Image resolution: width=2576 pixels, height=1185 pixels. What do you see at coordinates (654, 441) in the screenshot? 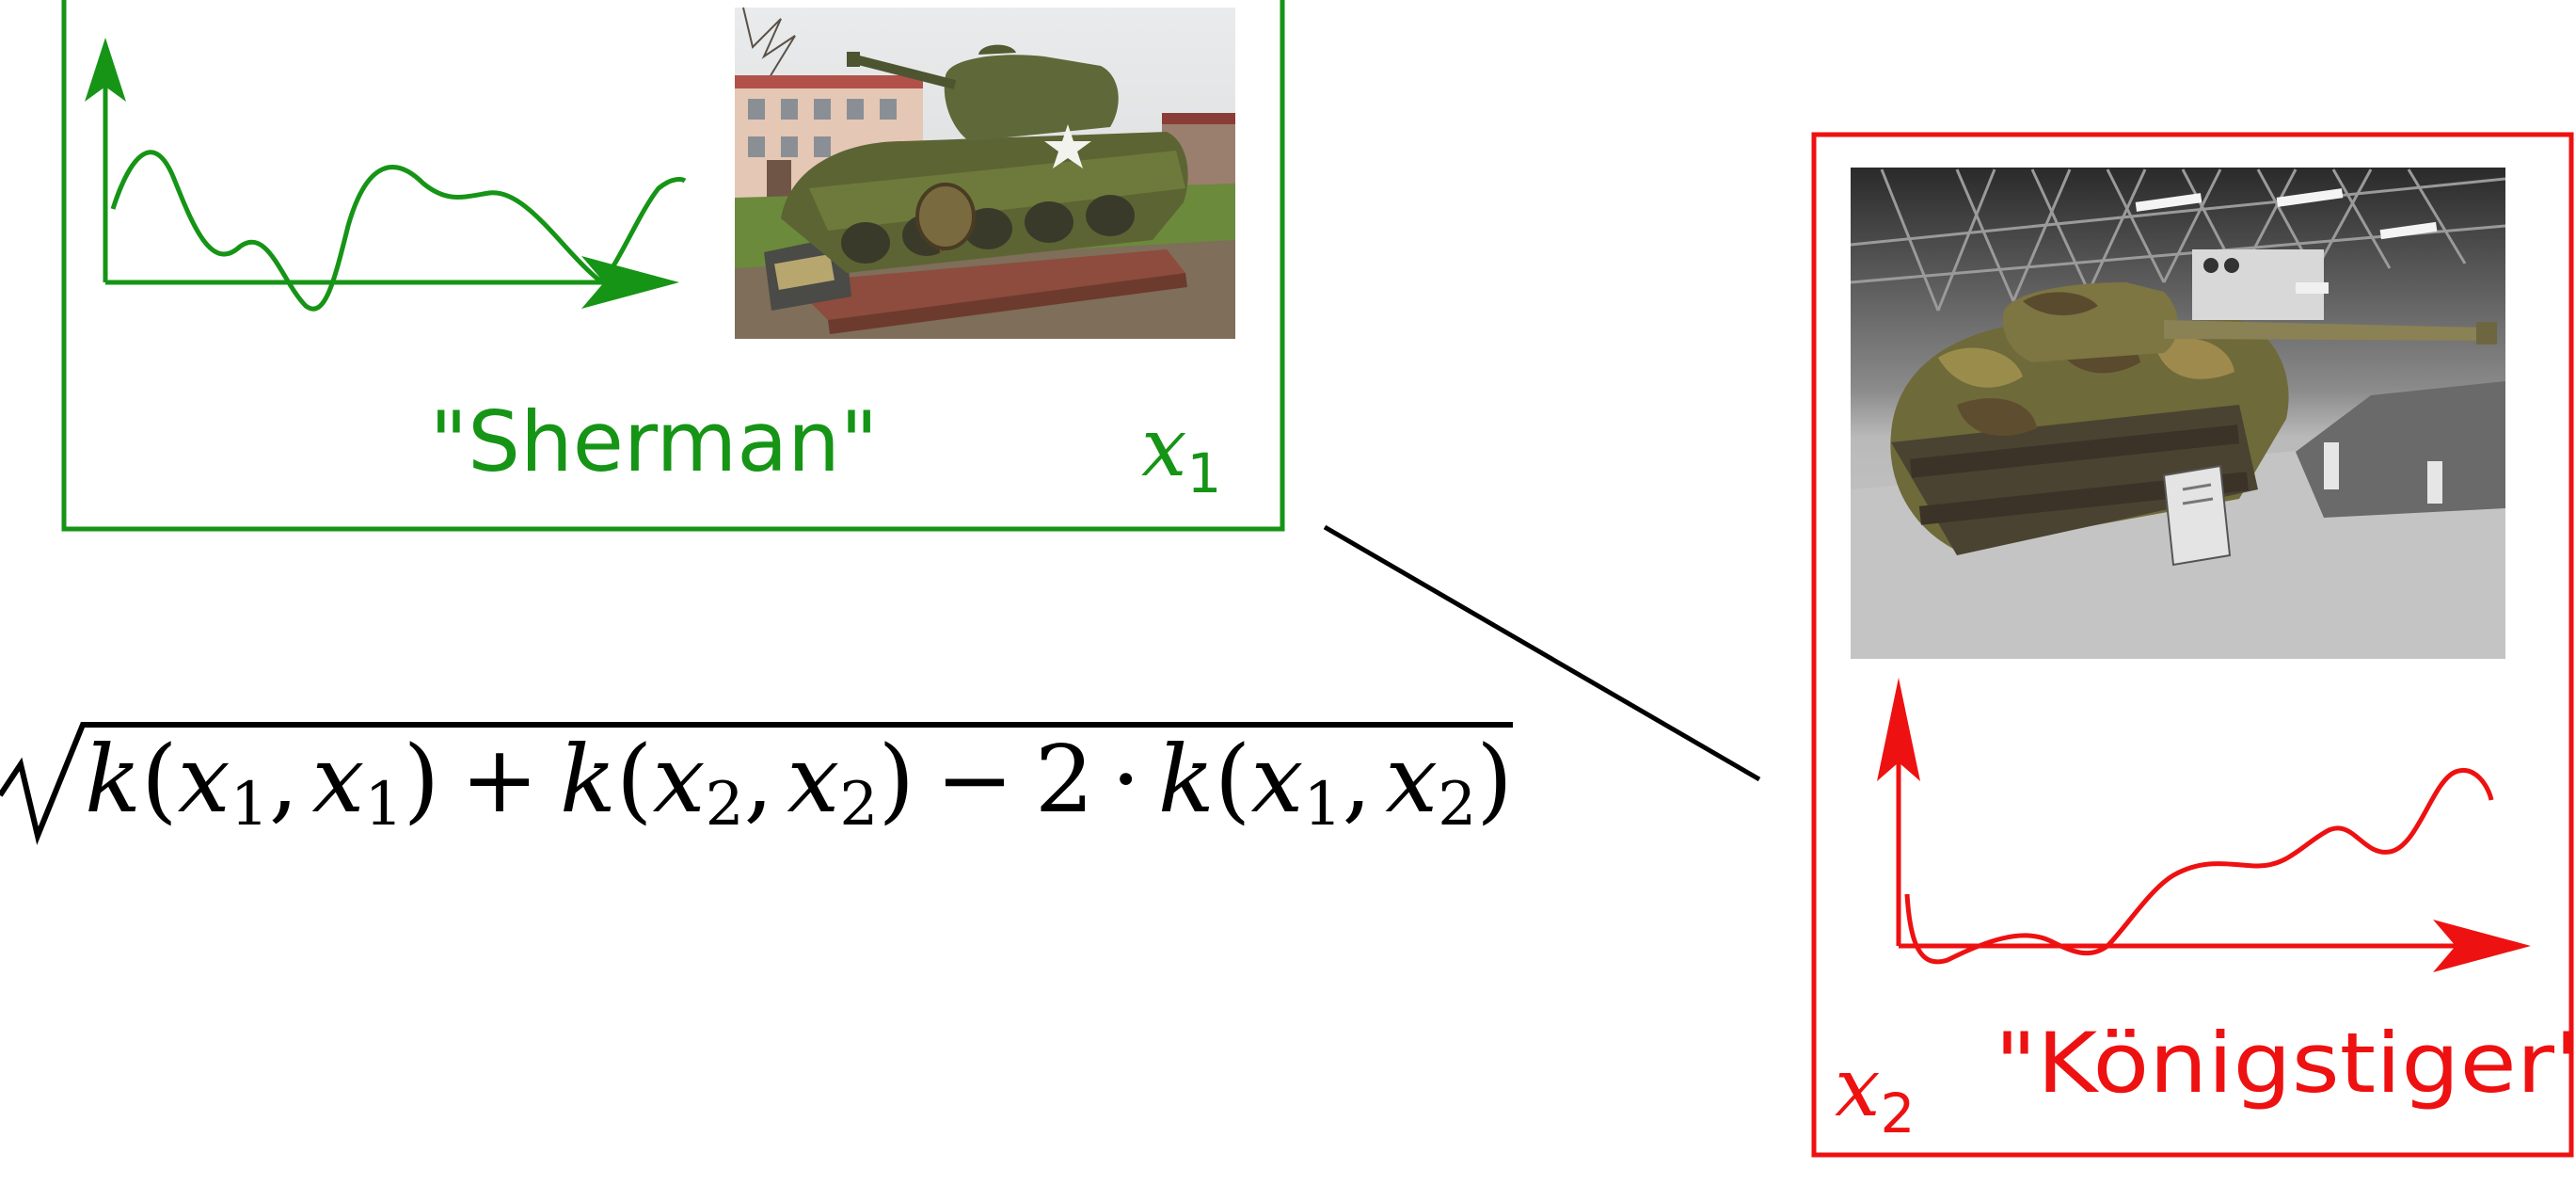
I see `sample-1-label: "Sherman"` at bounding box center [654, 441].